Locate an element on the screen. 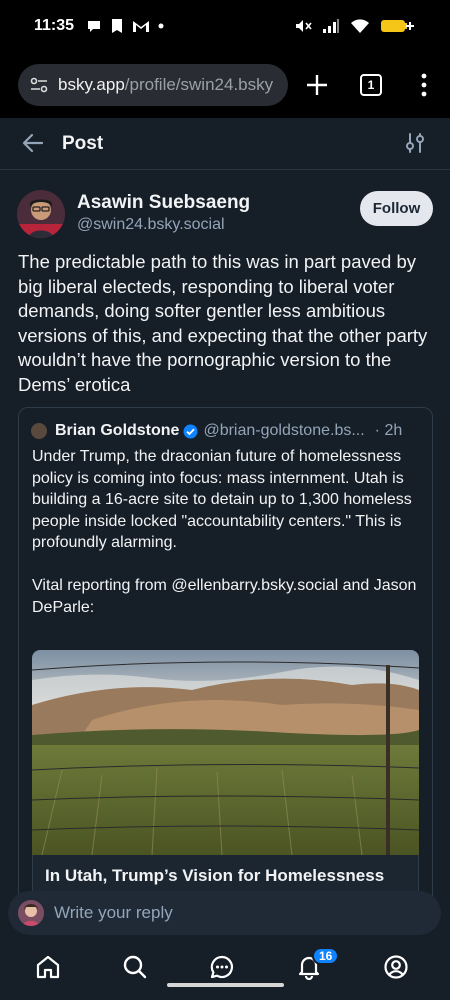 The height and width of the screenshot is (1000, 450). battery-icon is located at coordinates (397, 26).